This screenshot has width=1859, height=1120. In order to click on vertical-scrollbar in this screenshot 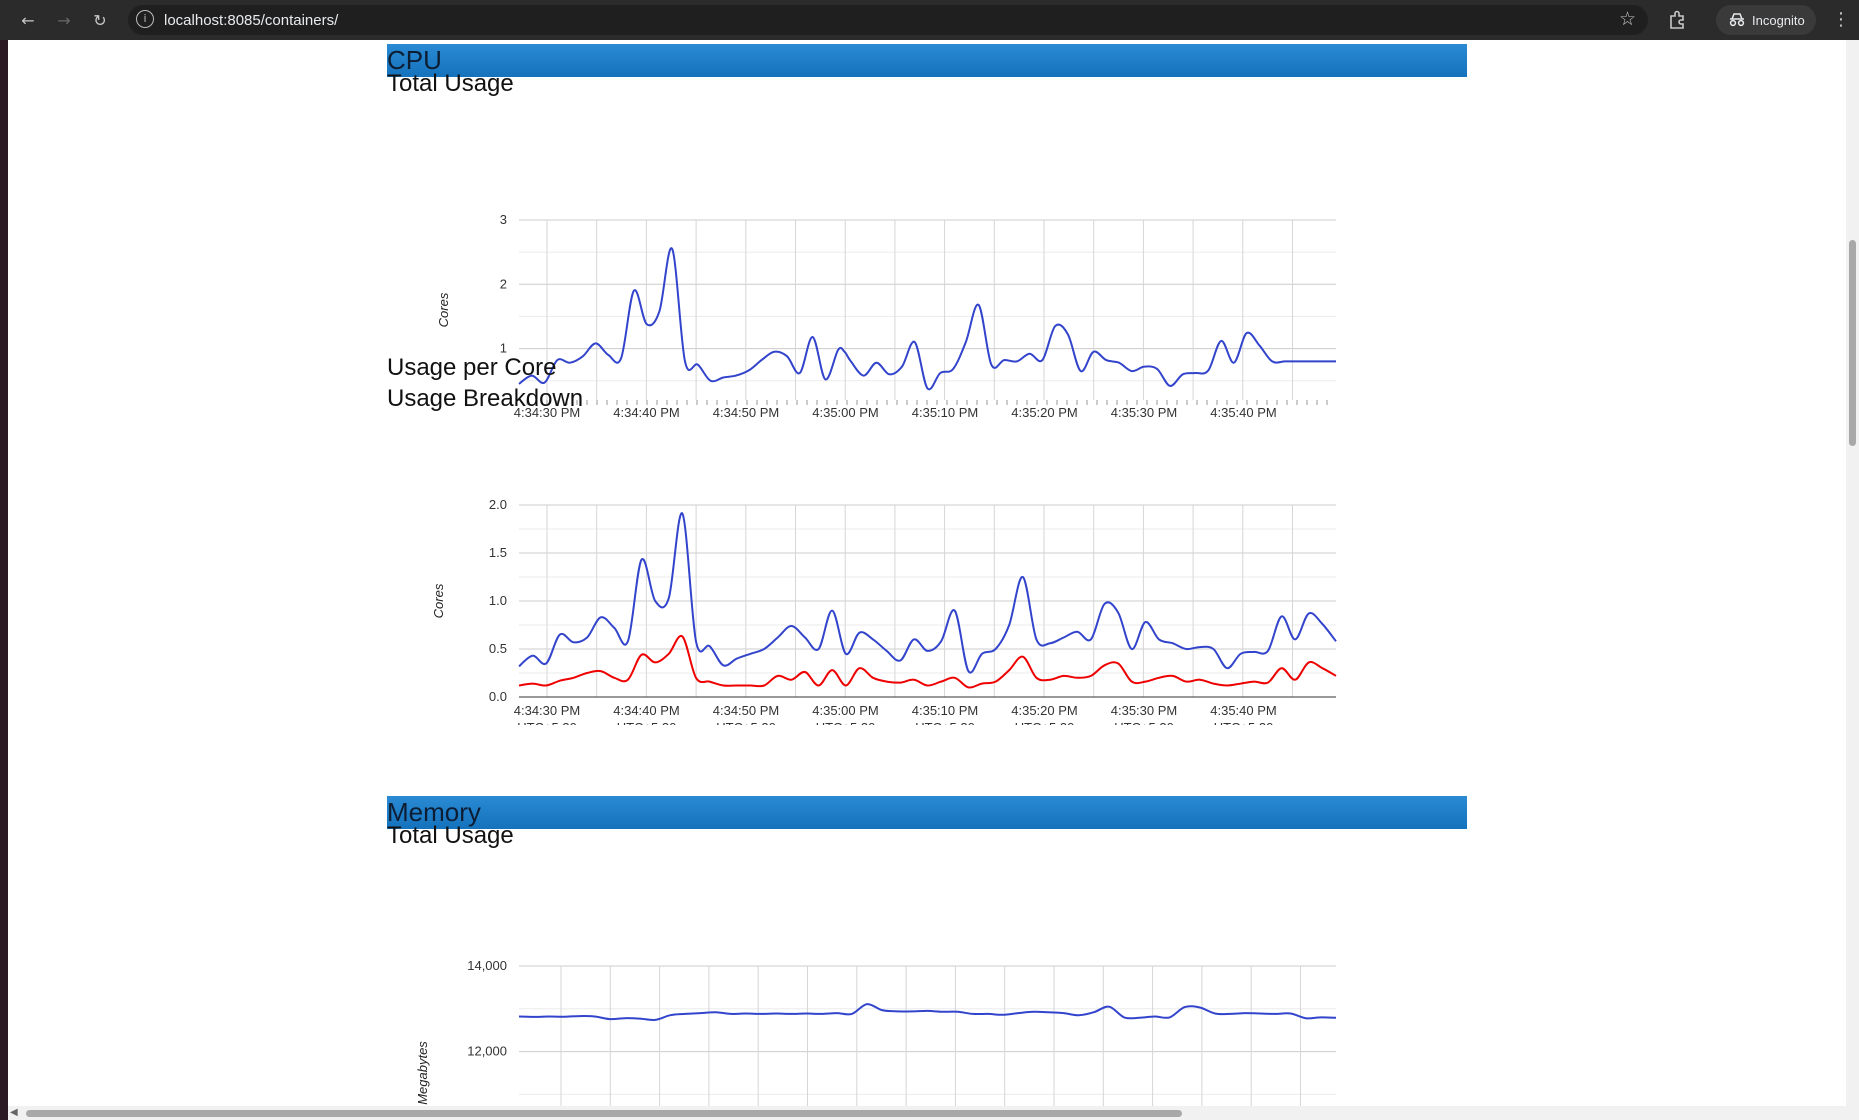, I will do `click(1852, 580)`.